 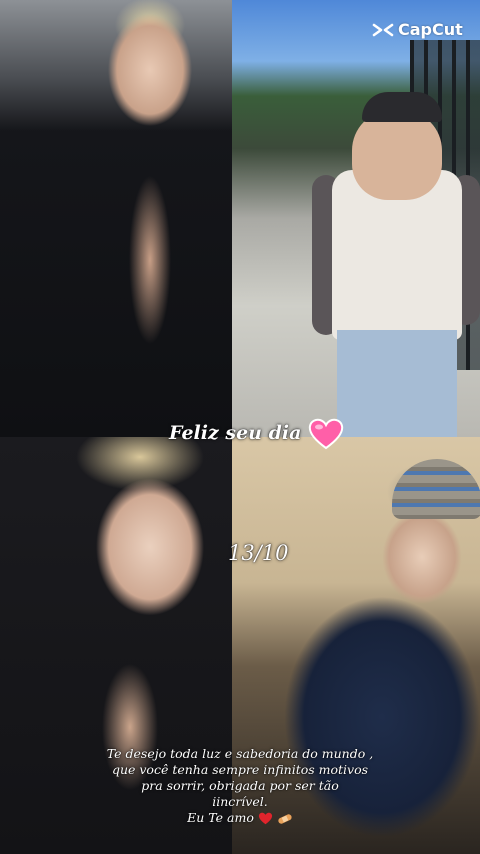 What do you see at coordinates (436, 489) in the screenshot?
I see `beanie` at bounding box center [436, 489].